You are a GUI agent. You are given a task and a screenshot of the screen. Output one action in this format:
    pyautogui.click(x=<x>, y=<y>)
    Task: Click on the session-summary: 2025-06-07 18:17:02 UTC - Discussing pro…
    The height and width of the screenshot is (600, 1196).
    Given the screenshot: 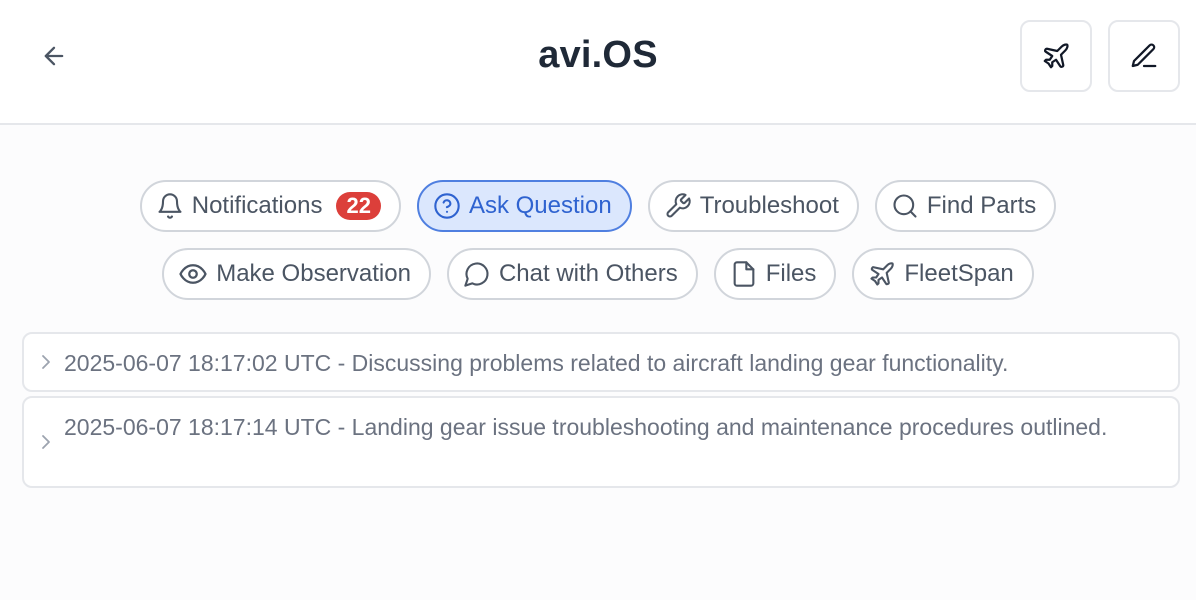 What is the action you would take?
    pyautogui.click(x=536, y=363)
    